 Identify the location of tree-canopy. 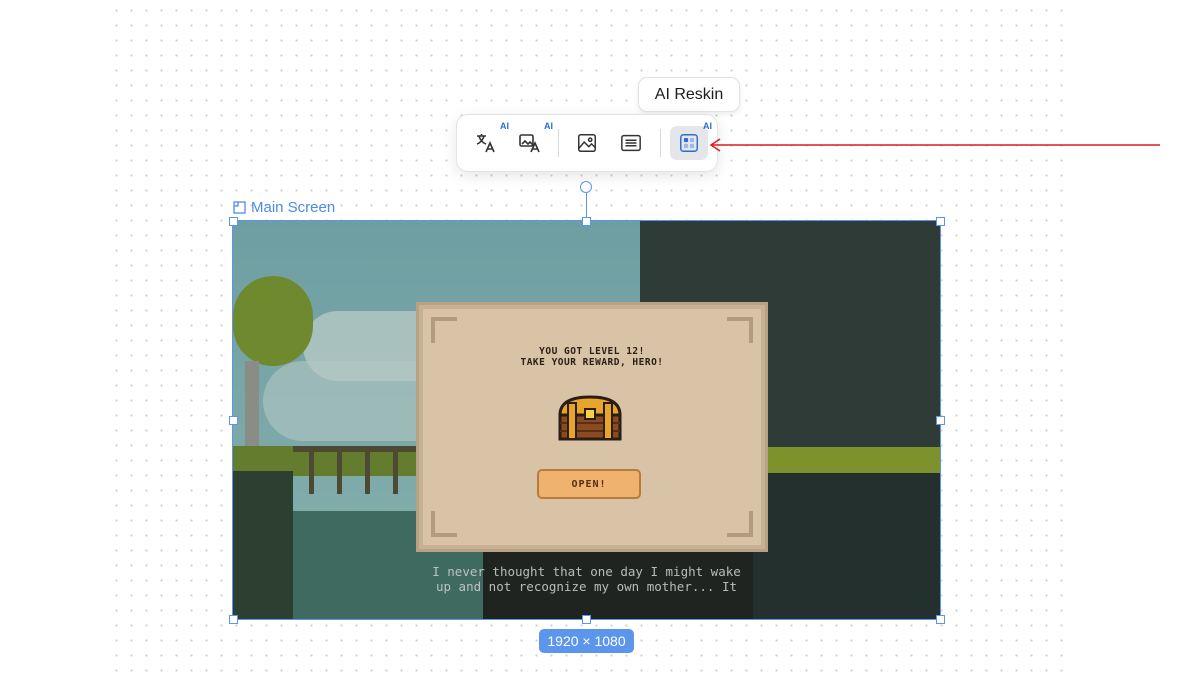
(273, 321).